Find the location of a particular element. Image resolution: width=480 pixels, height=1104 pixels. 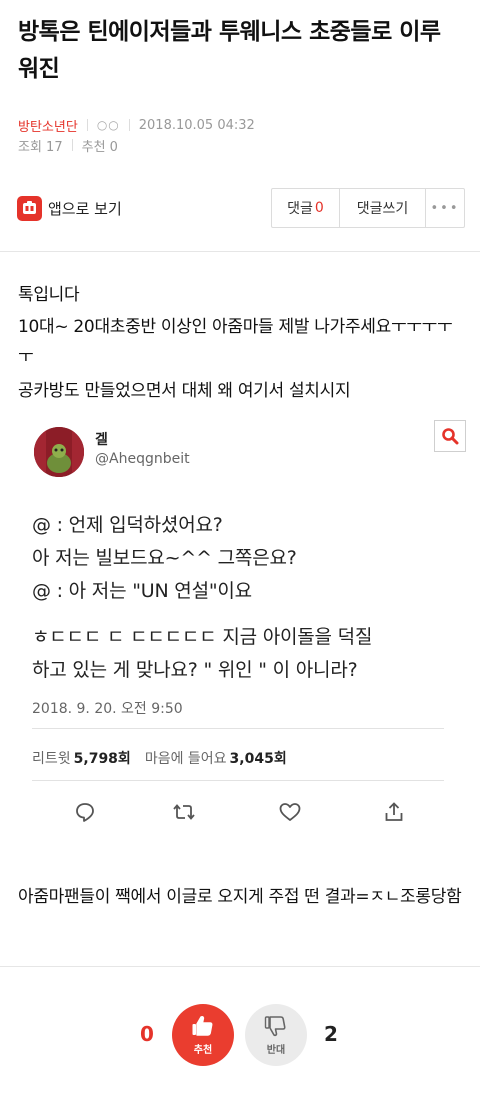

upvote-button: 추천 is located at coordinates (203, 1035).